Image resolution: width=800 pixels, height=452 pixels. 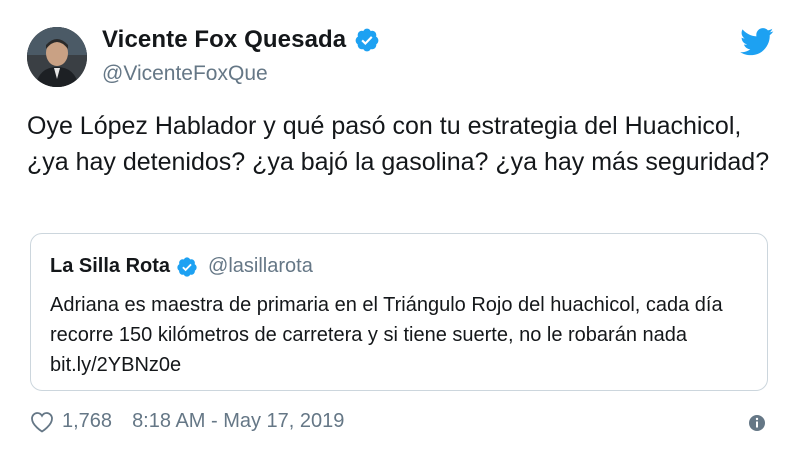 I want to click on heart-outline-icon, so click(x=42, y=422).